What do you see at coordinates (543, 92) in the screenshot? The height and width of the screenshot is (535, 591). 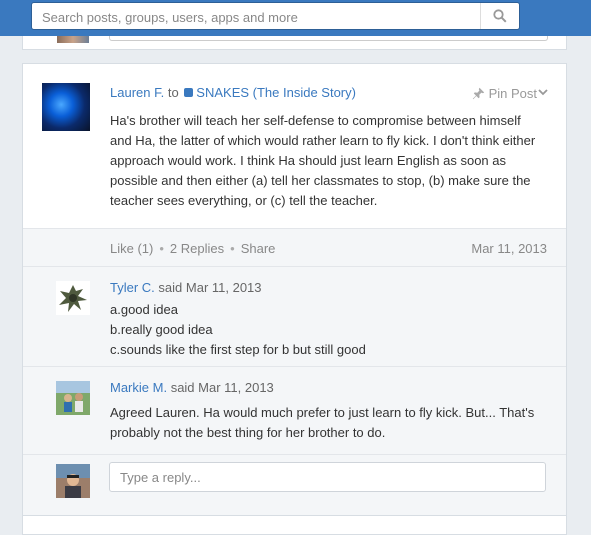 I see `chevron-down-icon` at bounding box center [543, 92].